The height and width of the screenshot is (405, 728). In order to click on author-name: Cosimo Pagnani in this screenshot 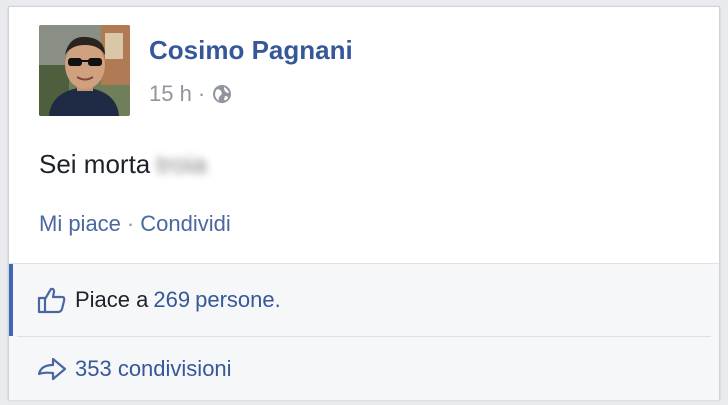, I will do `click(251, 50)`.